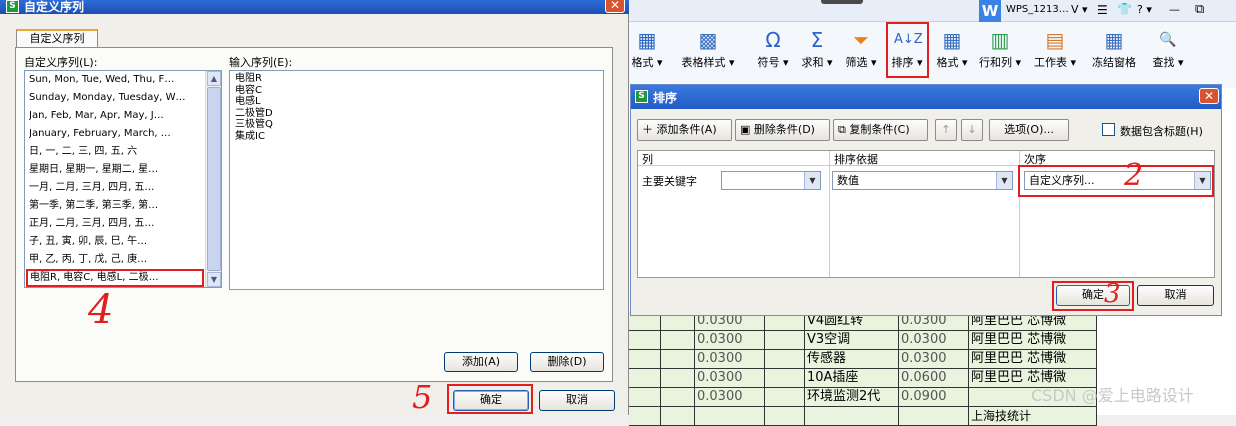 This screenshot has width=1236, height=426. Describe the element at coordinates (567, 362) in the screenshot. I see `delete-button: 删除(D)` at that location.